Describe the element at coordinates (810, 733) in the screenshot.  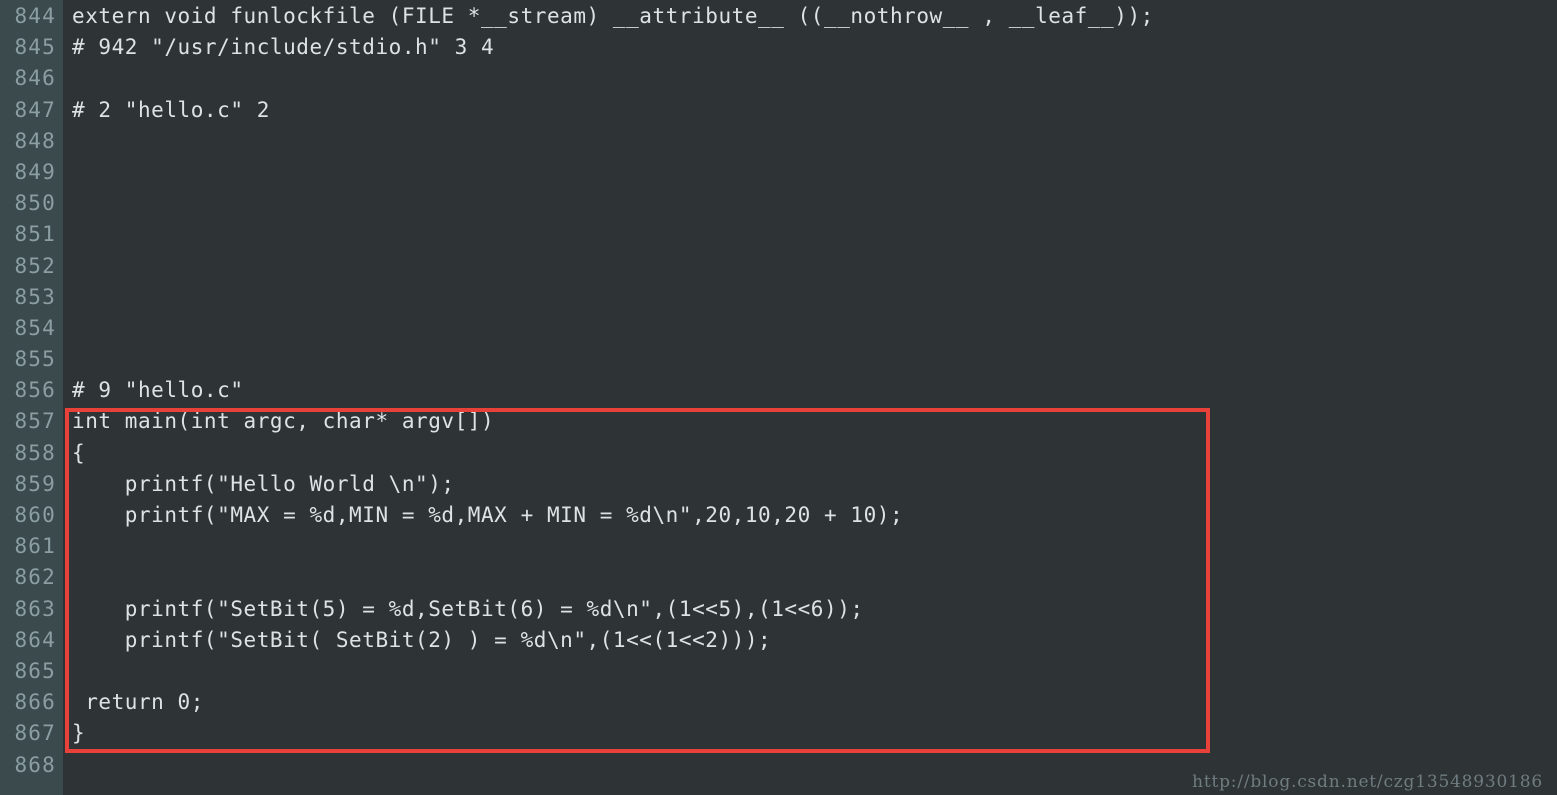
I see `code-line: }` at that location.